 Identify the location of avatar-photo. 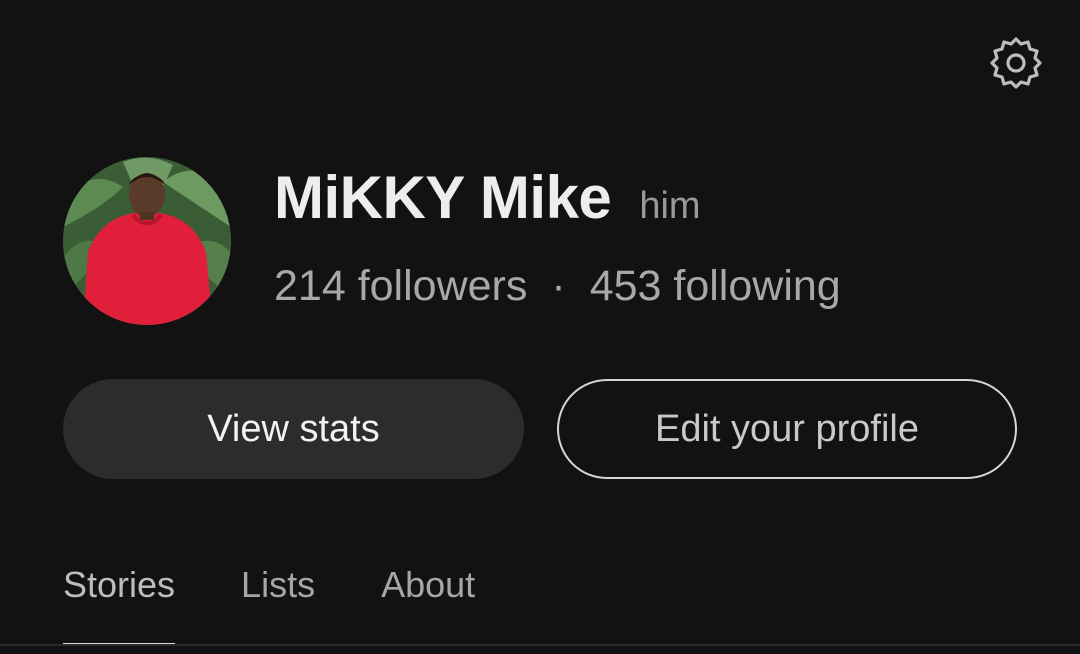
(147, 241).